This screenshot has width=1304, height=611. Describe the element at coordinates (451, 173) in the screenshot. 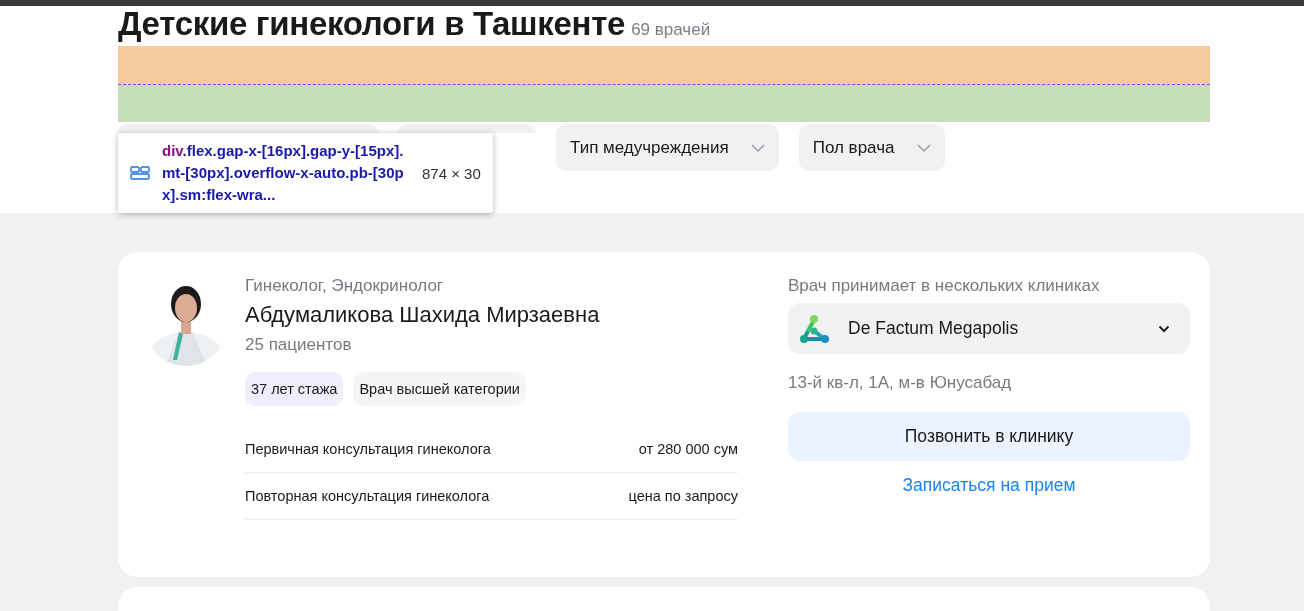

I see `element-size: 874 × 30` at that location.